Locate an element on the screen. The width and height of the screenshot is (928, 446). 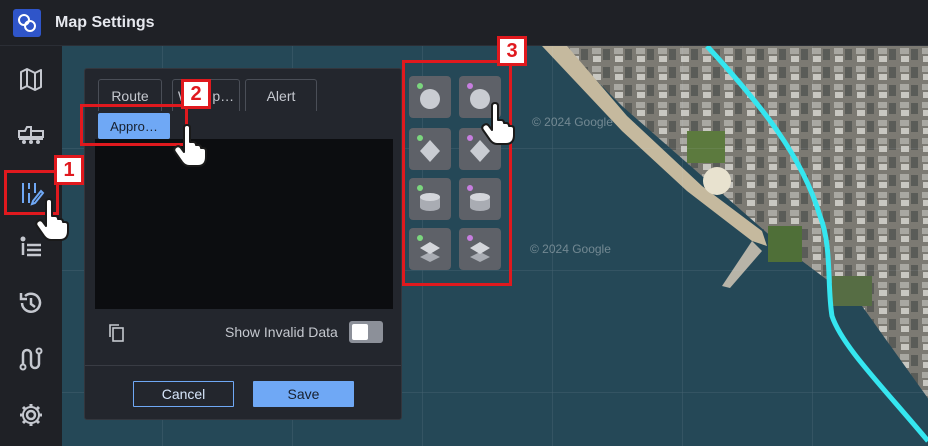
layer-list-area is located at coordinates (244, 224).